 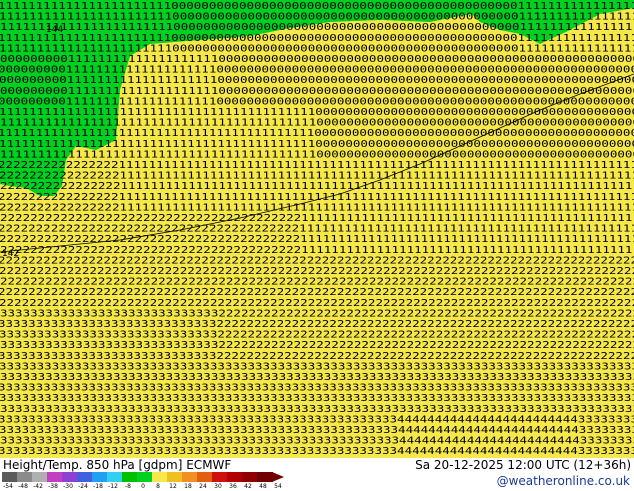 What do you see at coordinates (278, 477) in the screenshot?
I see `scale-arrow-icon` at bounding box center [278, 477].